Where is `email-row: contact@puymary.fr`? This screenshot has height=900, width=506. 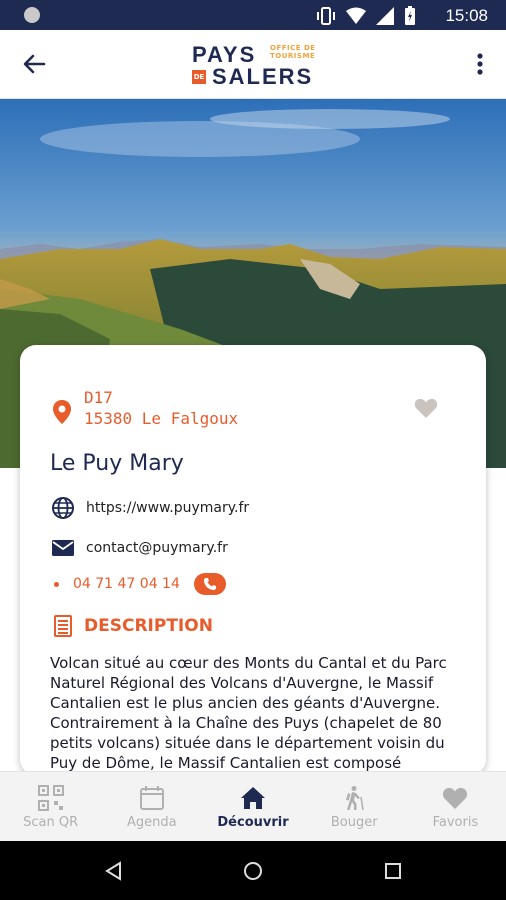 email-row: contact@puymary.fr is located at coordinates (139, 548).